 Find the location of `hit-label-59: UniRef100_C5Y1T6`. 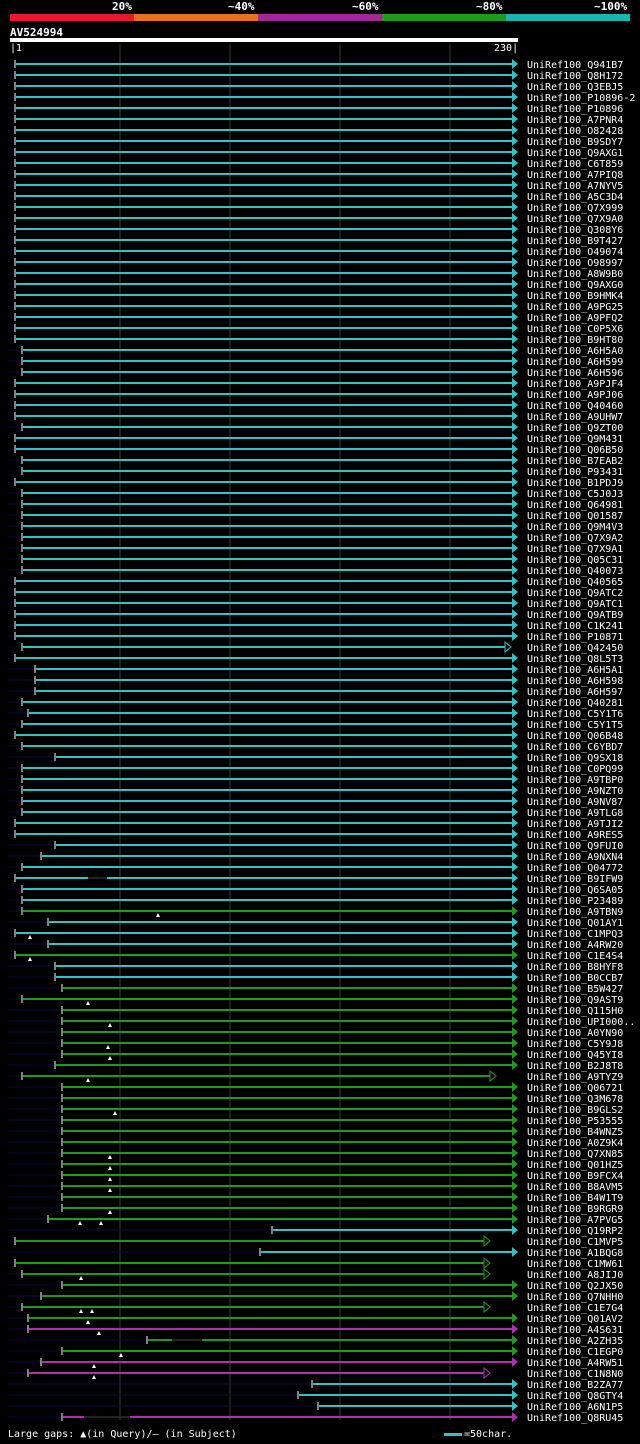

hit-label-59: UniRef100_C5Y1T6 is located at coordinates (575, 714).